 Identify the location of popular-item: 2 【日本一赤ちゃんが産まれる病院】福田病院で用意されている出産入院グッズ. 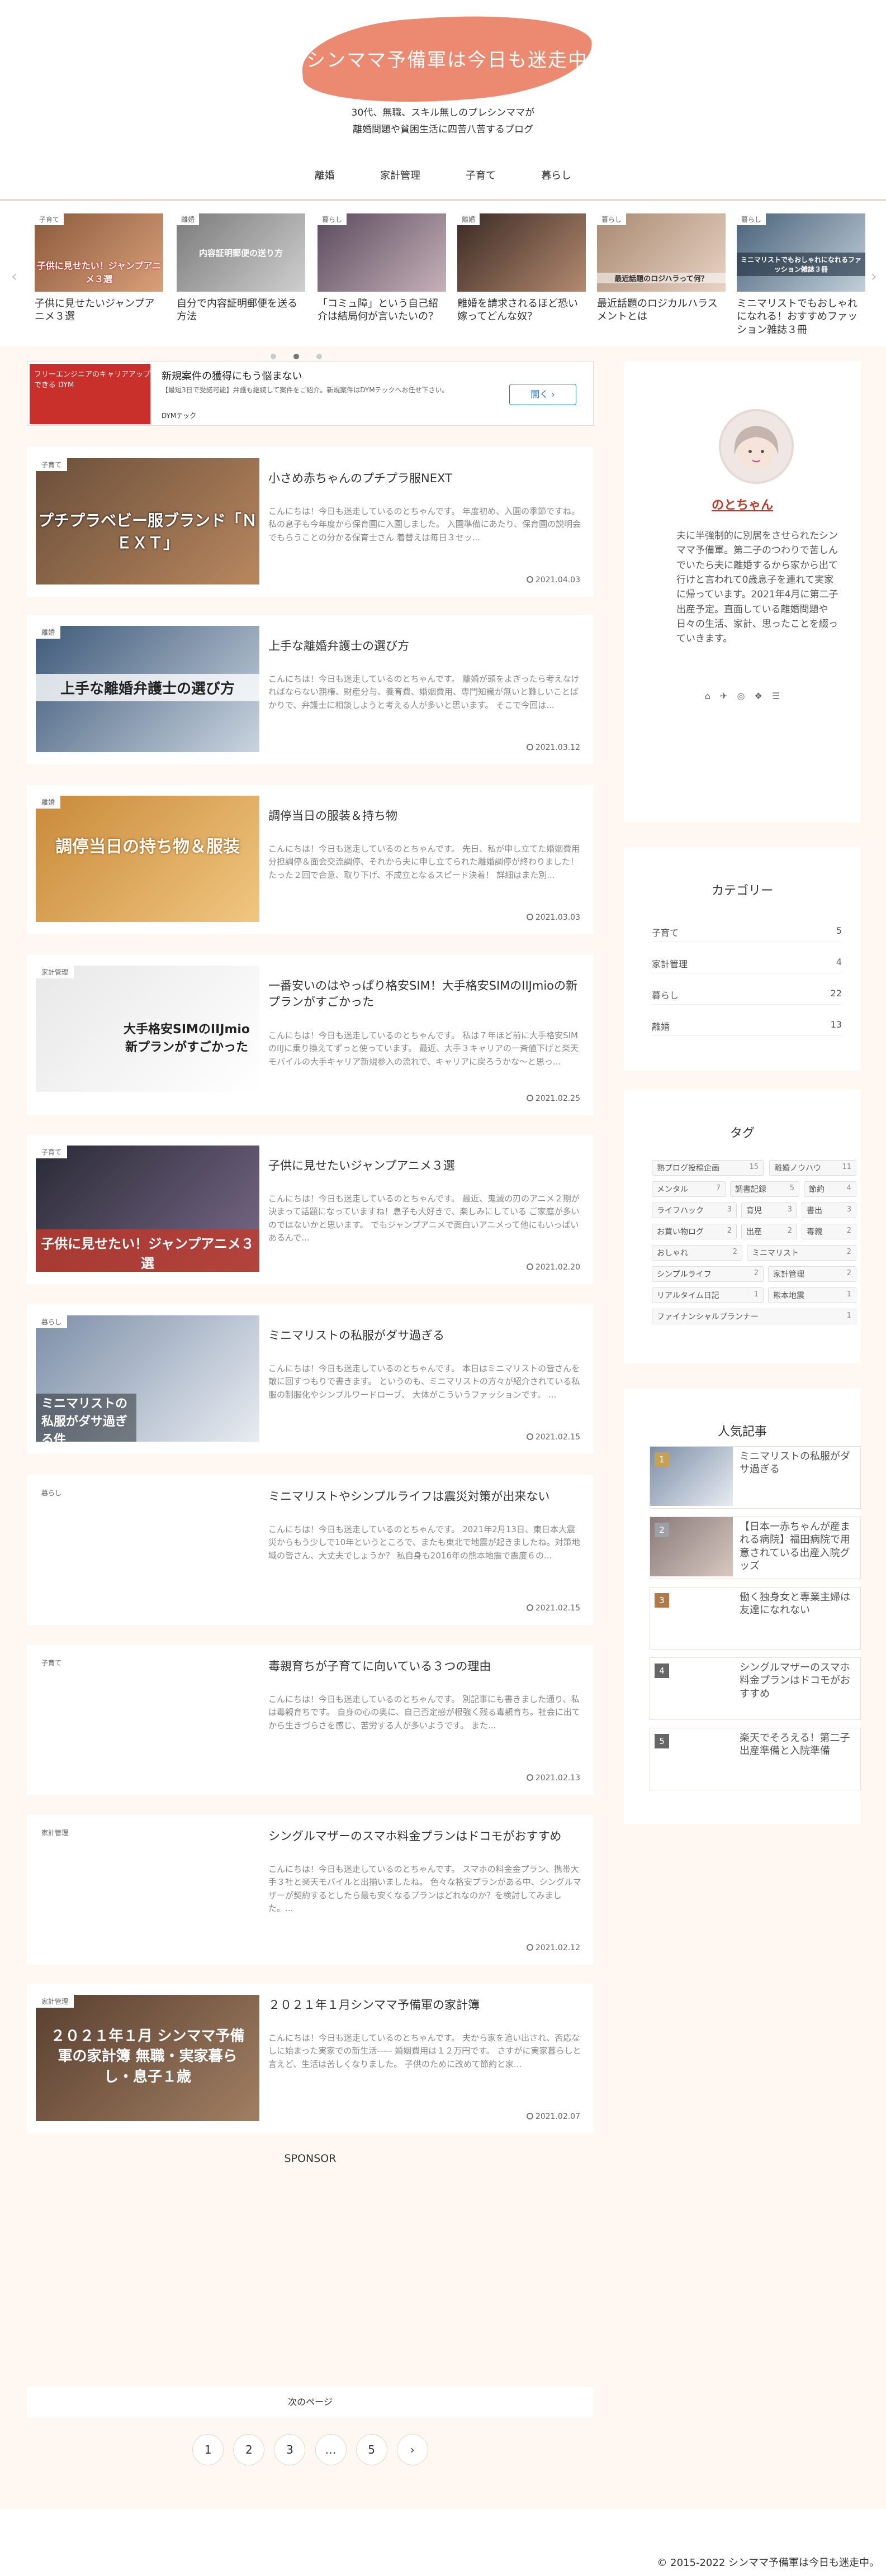
(755, 1548).